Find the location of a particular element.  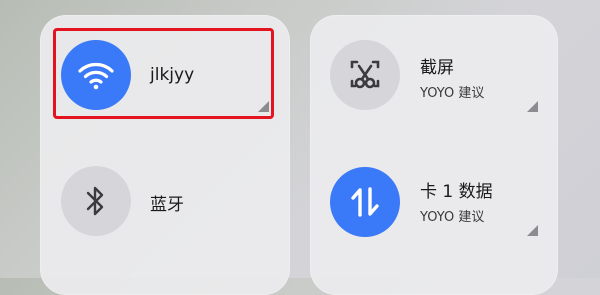

data-arrows-icon is located at coordinates (365, 202).